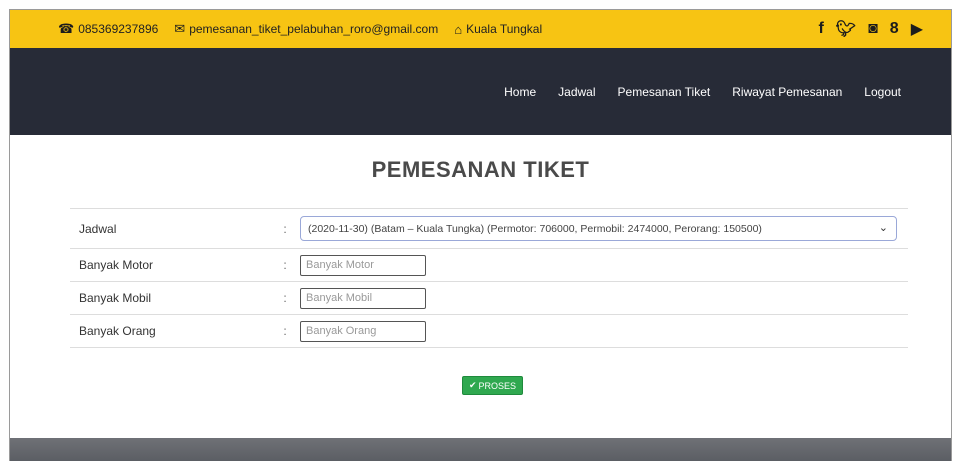 The width and height of the screenshot is (961, 470). What do you see at coordinates (489, 265) in the screenshot?
I see `motor-row: Banyak Motor :` at bounding box center [489, 265].